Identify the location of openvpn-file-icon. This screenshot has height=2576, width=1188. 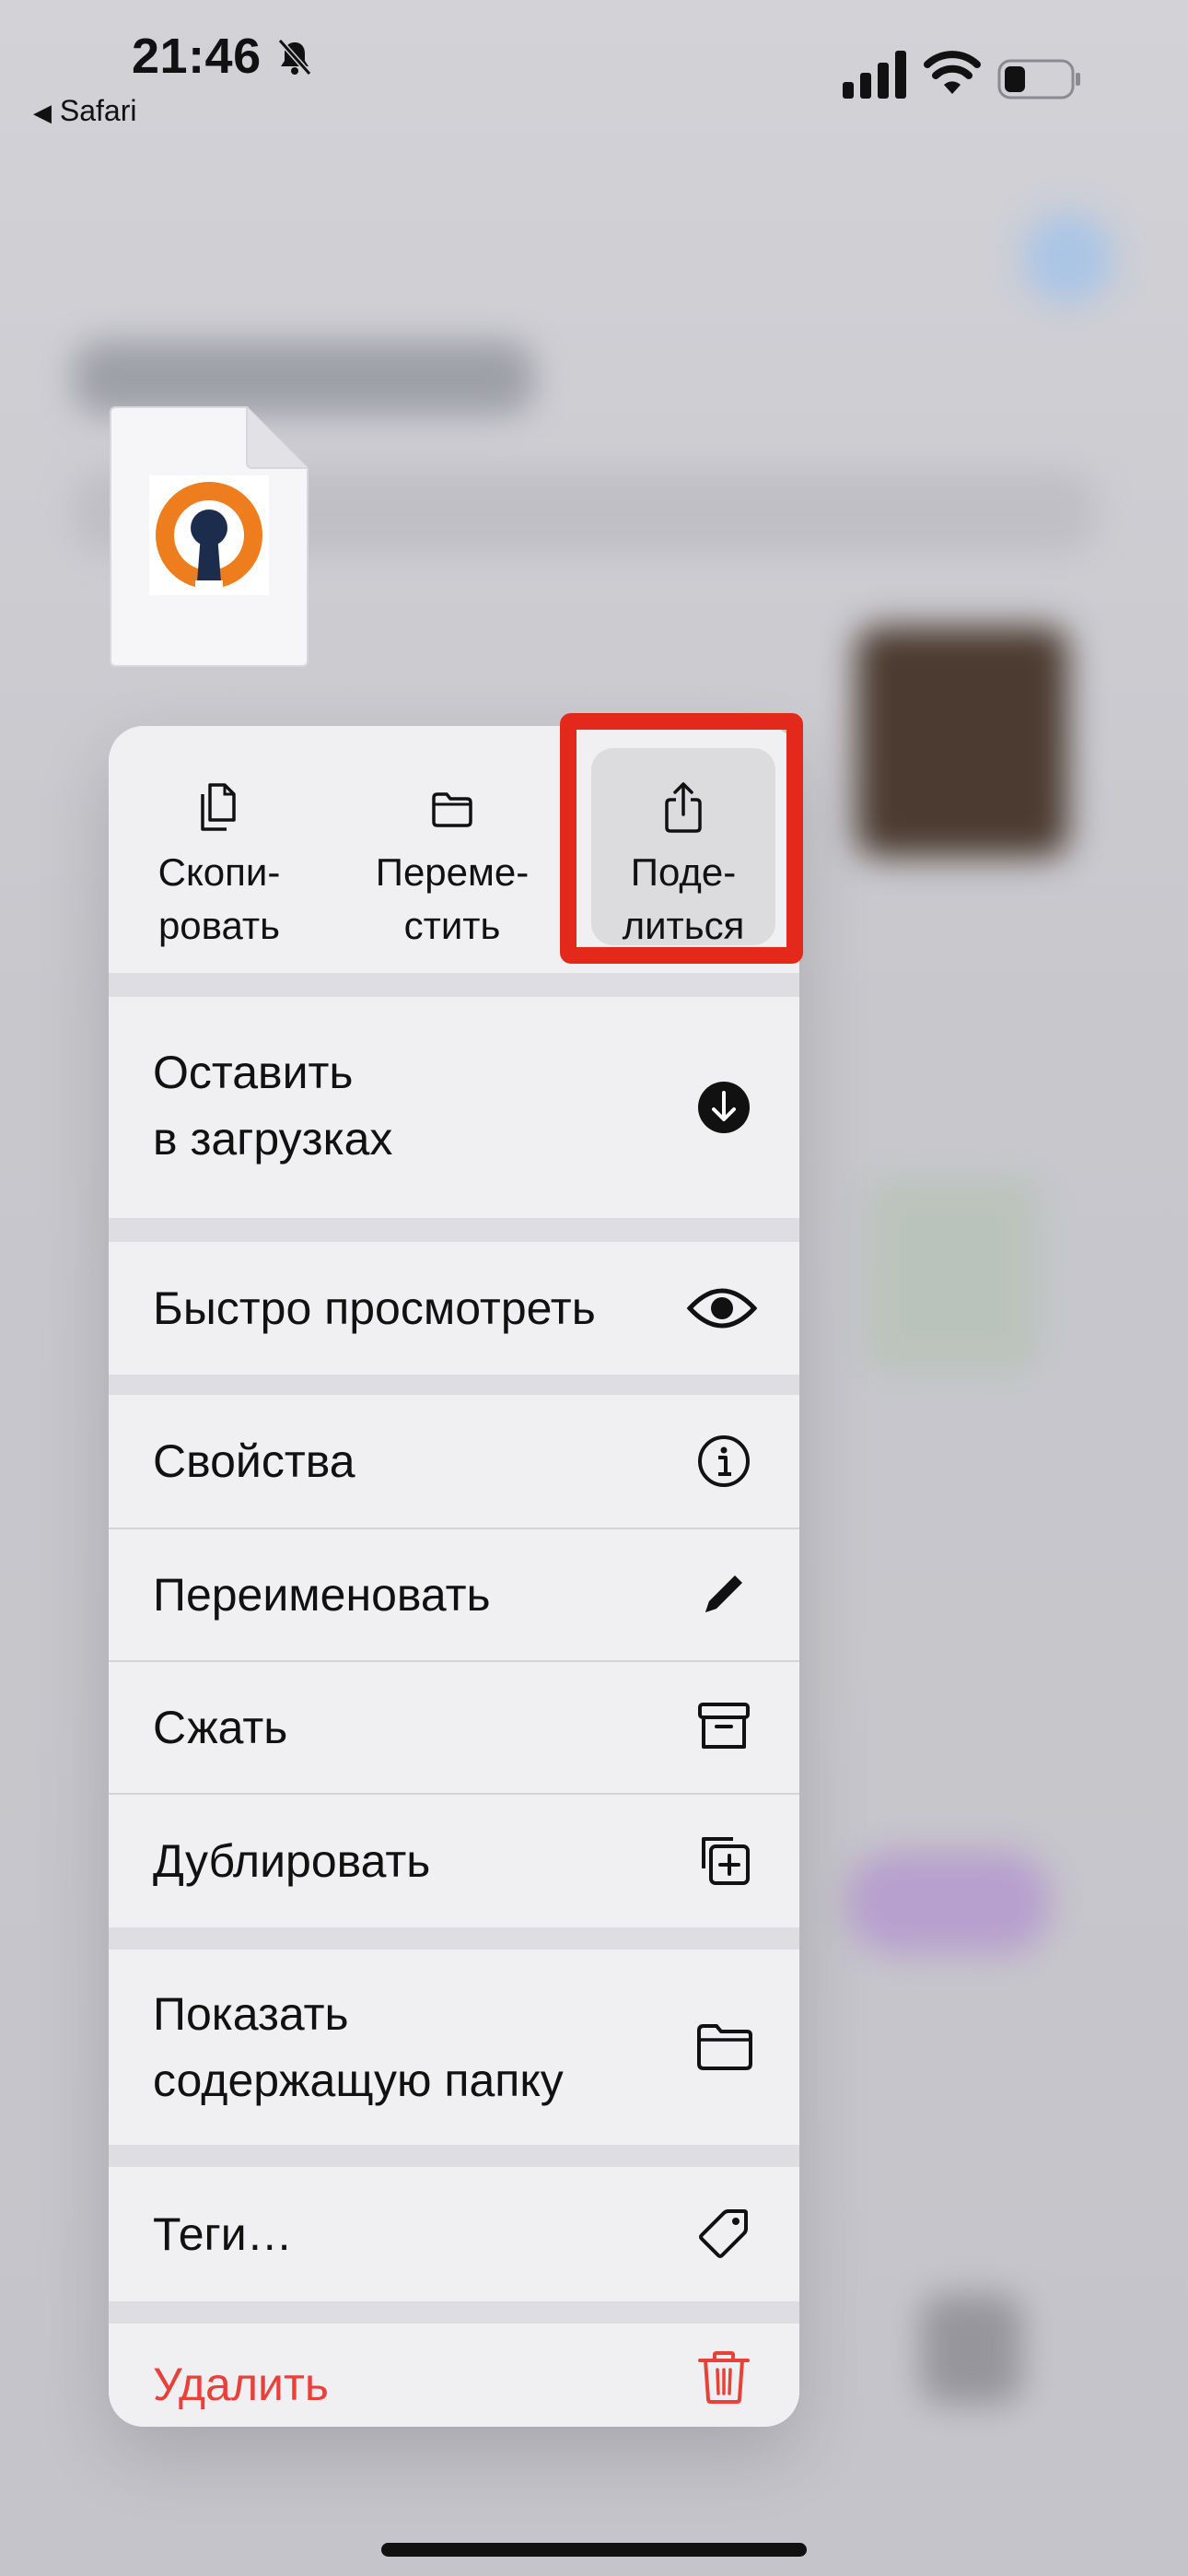
(209, 536).